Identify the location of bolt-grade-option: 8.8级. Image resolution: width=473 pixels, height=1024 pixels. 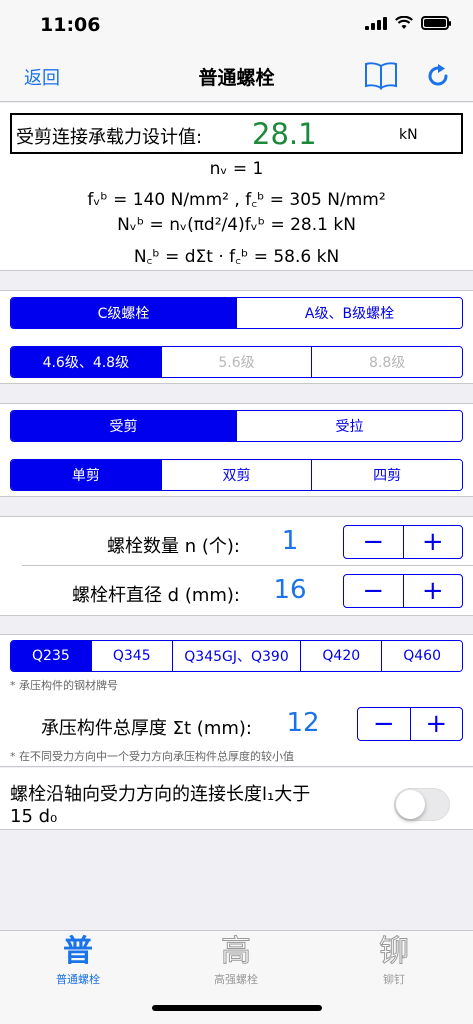
(386, 362).